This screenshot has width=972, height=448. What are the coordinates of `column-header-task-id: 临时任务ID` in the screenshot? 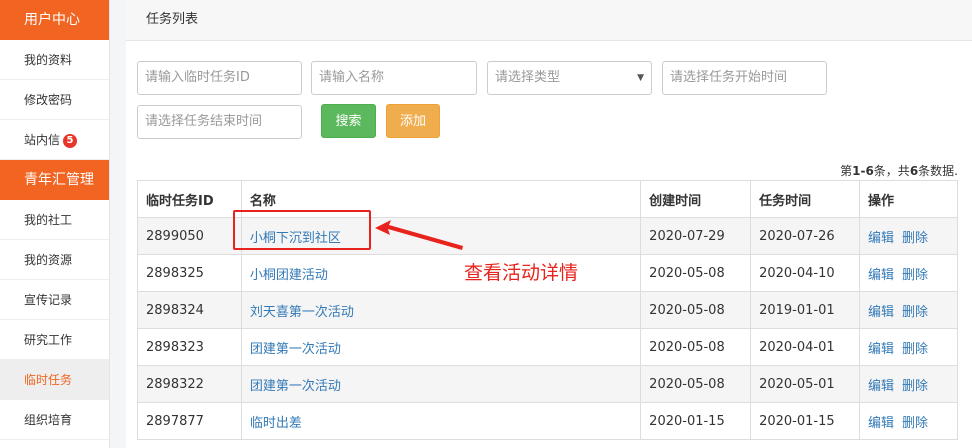 It's located at (189, 199).